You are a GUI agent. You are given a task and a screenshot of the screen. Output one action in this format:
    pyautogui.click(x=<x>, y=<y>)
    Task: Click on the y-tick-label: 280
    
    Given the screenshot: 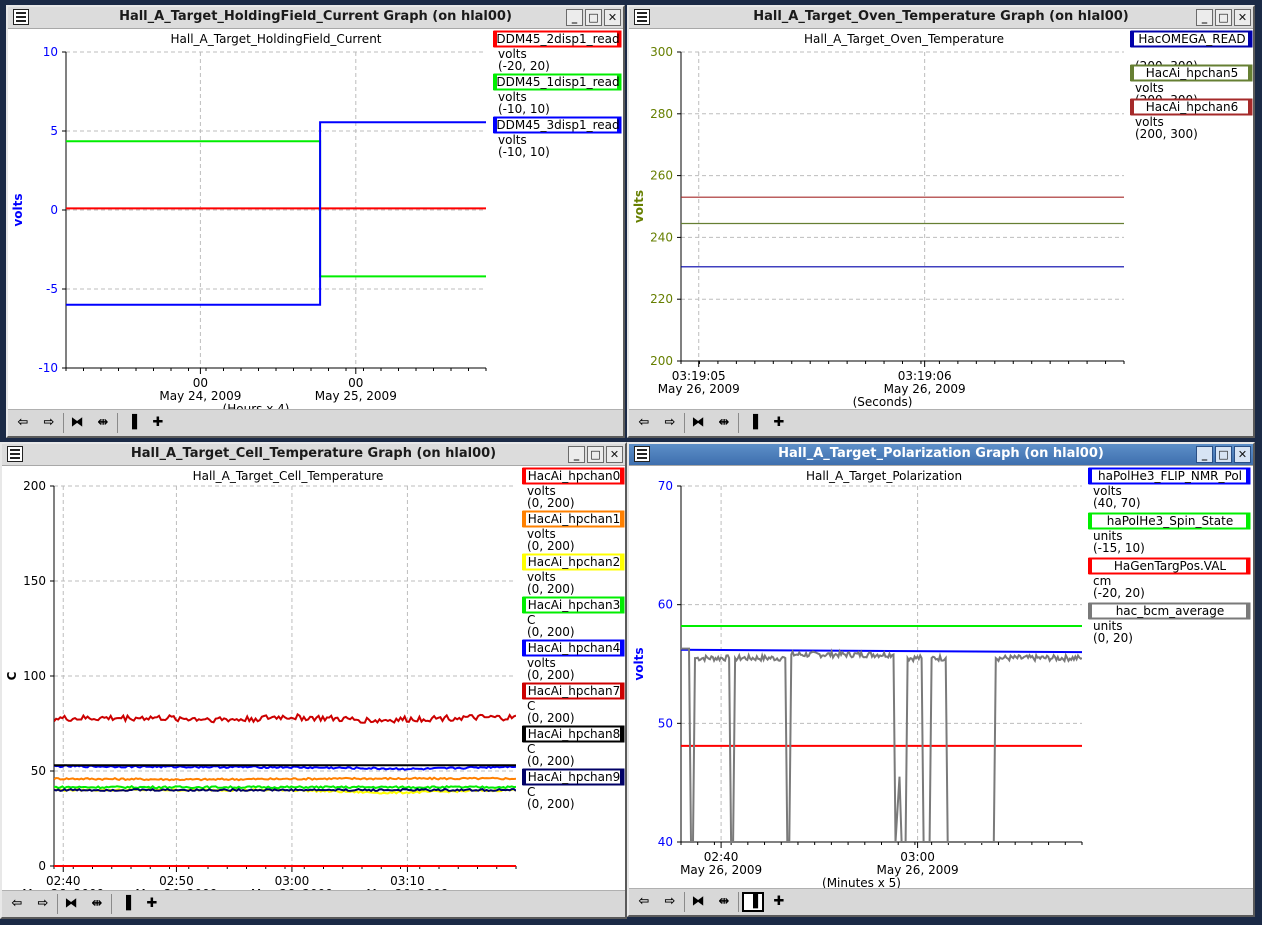 What is the action you would take?
    pyautogui.click(x=661, y=114)
    